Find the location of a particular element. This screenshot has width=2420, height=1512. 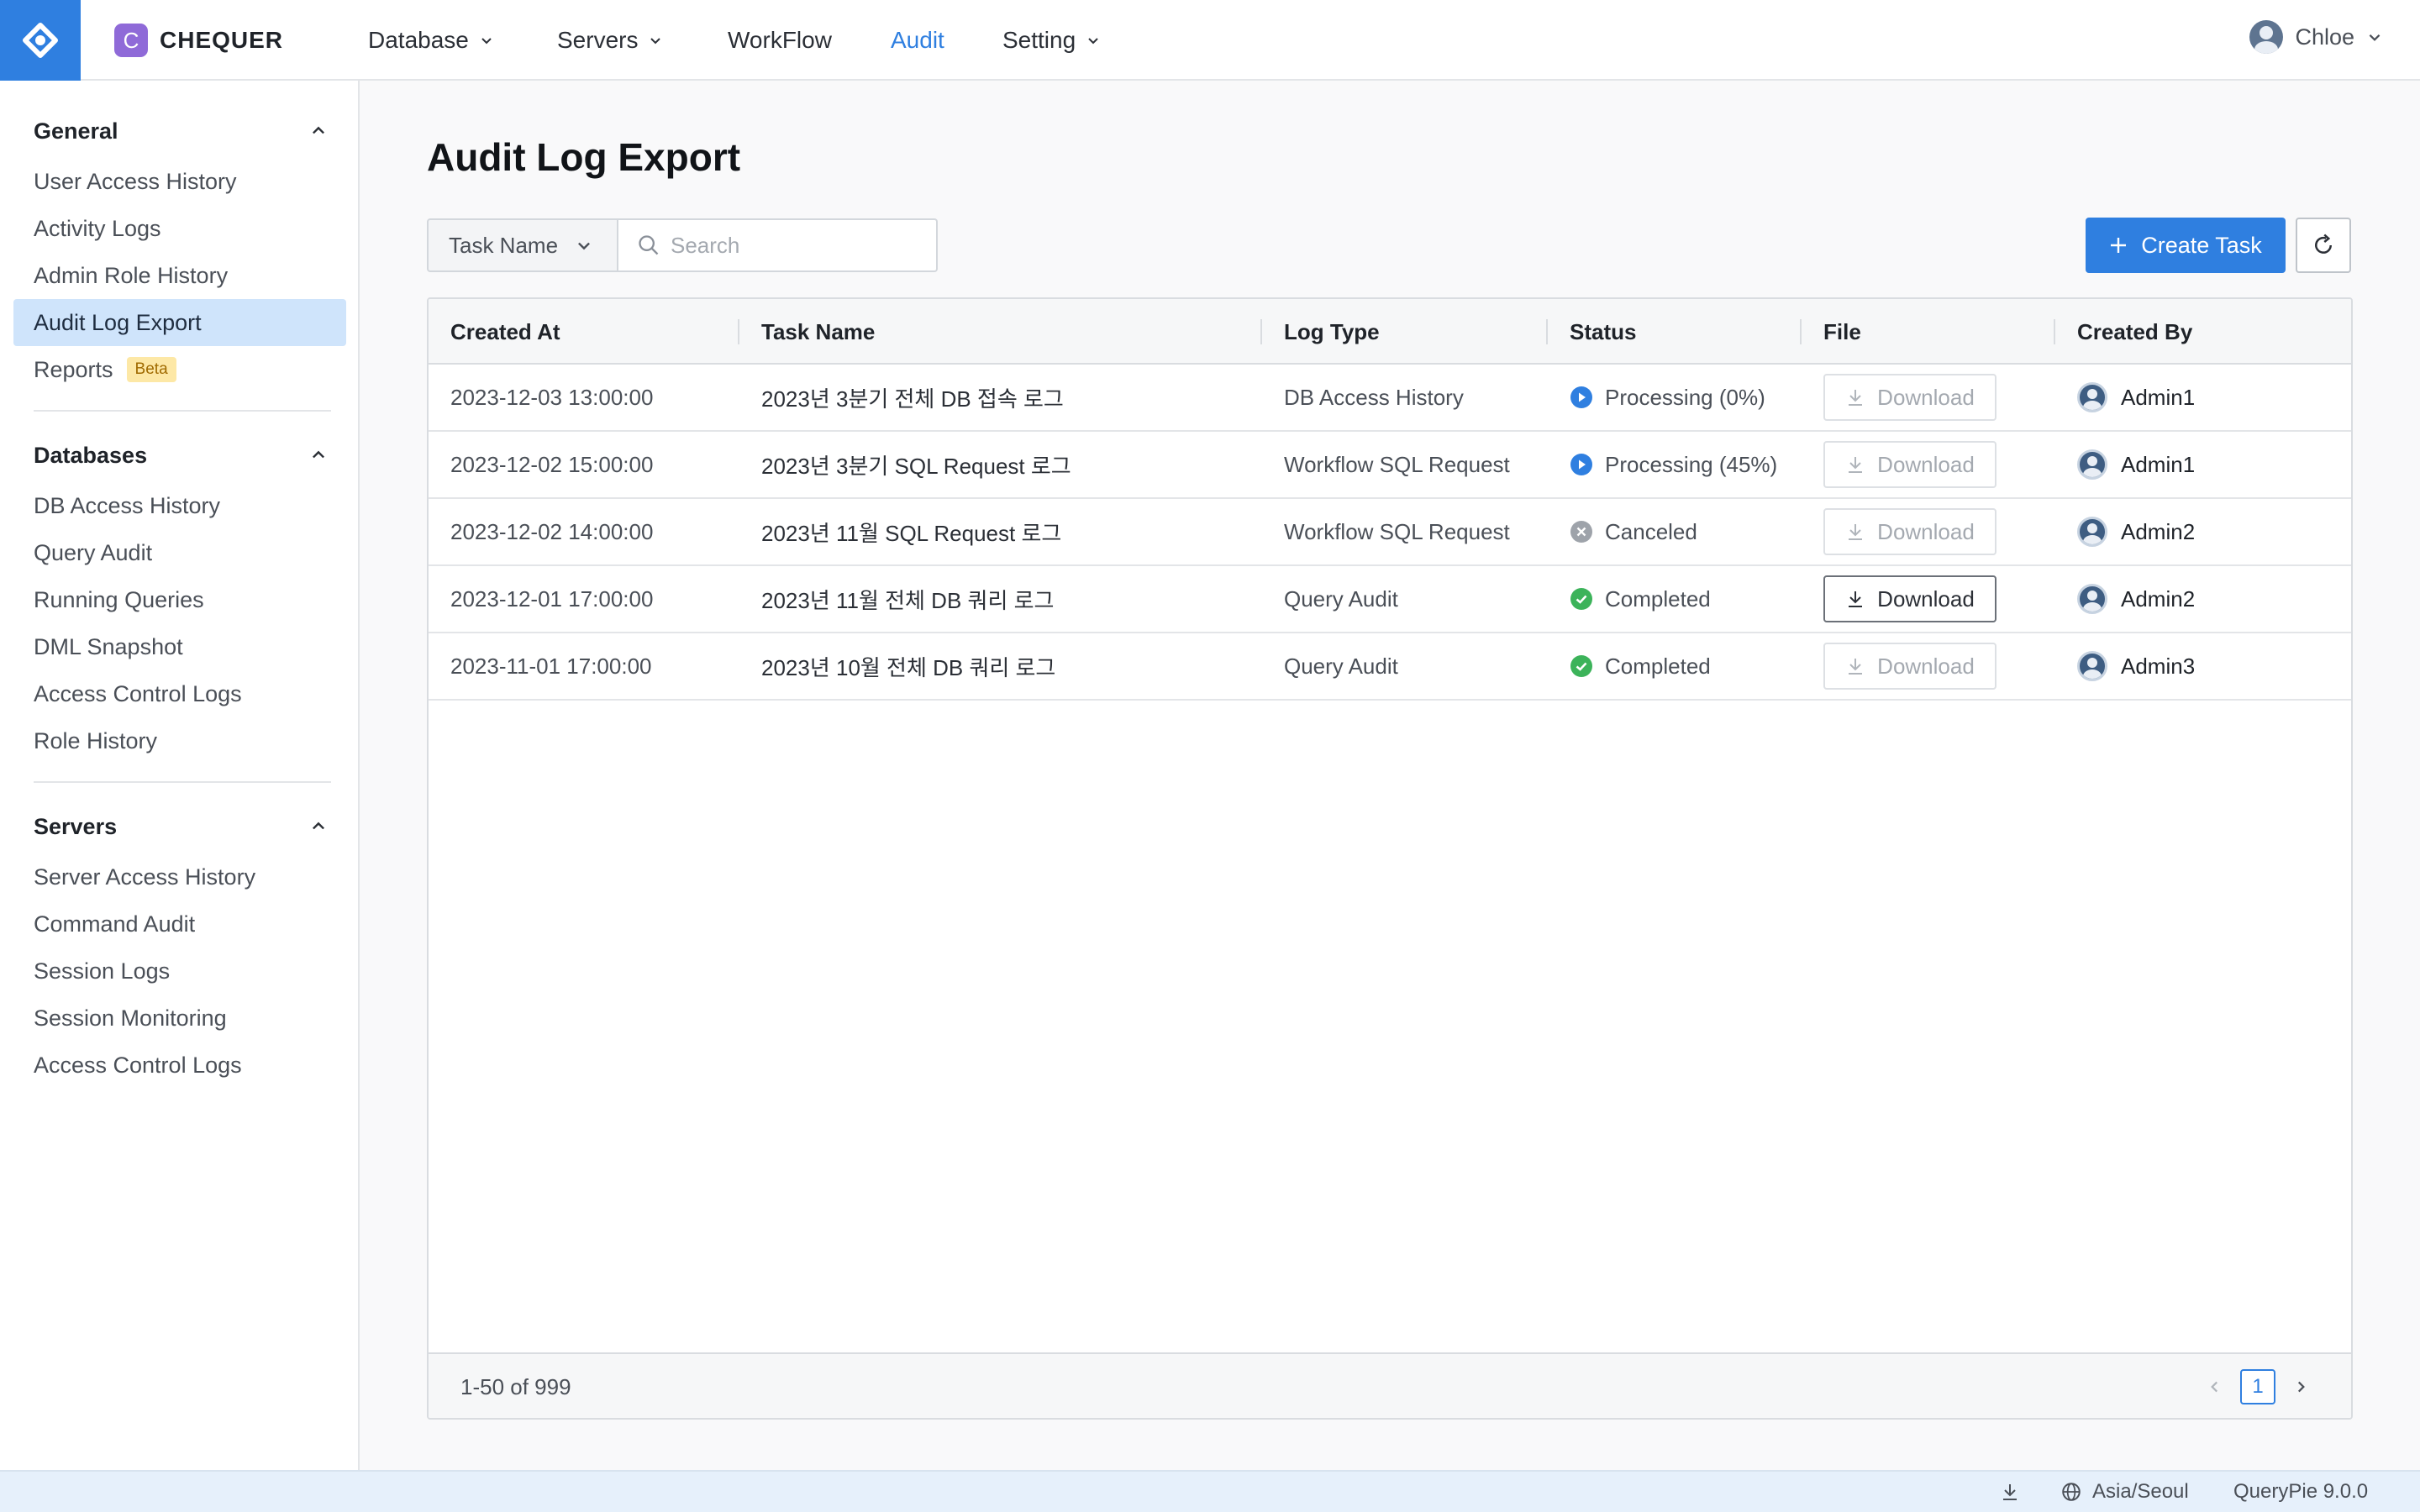

status-text: Canceled is located at coordinates (1651, 531).